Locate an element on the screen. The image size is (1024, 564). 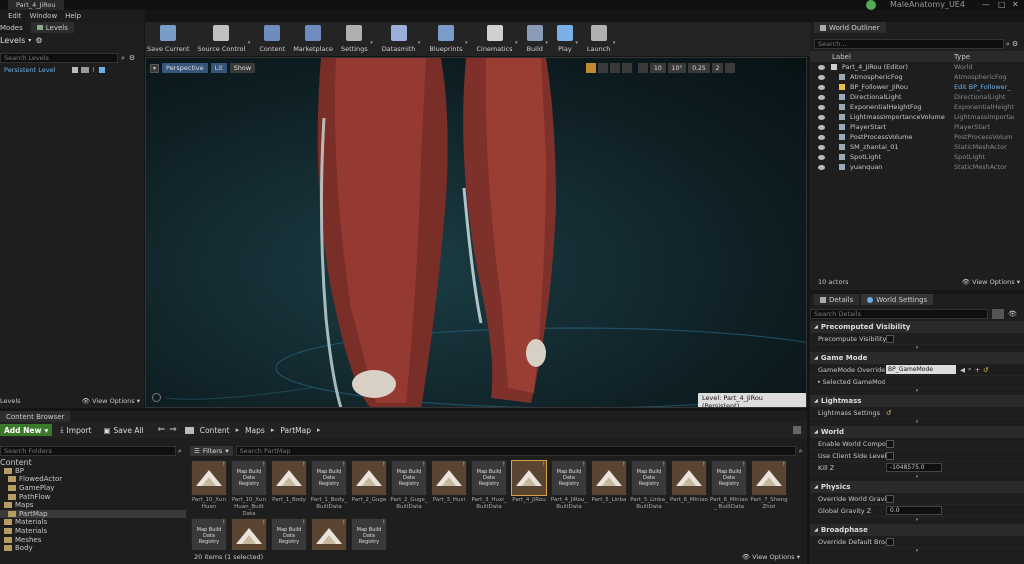
rotation-snap-button: 10° is located at coordinates (677, 68).